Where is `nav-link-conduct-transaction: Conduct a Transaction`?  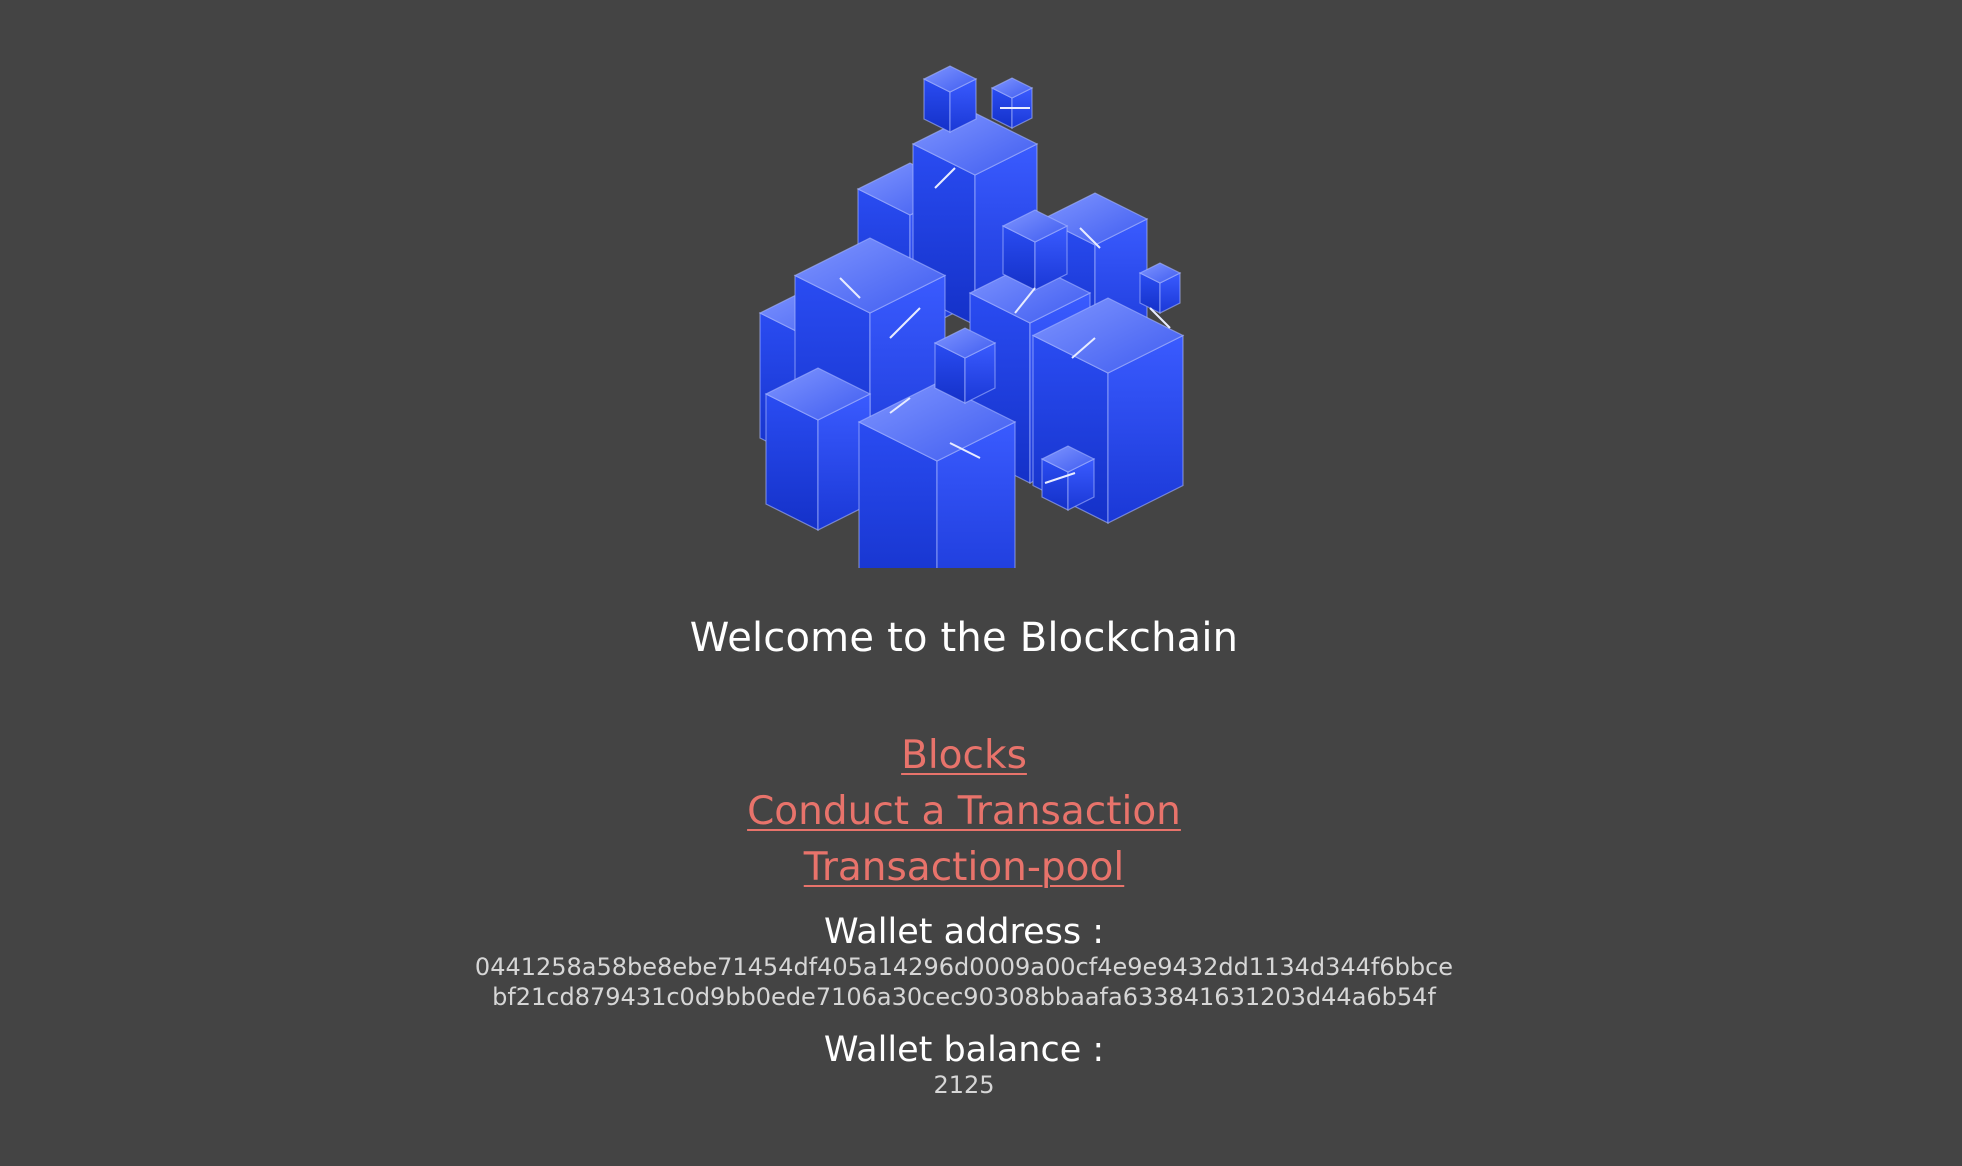 nav-link-conduct-transaction: Conduct a Transaction is located at coordinates (964, 812).